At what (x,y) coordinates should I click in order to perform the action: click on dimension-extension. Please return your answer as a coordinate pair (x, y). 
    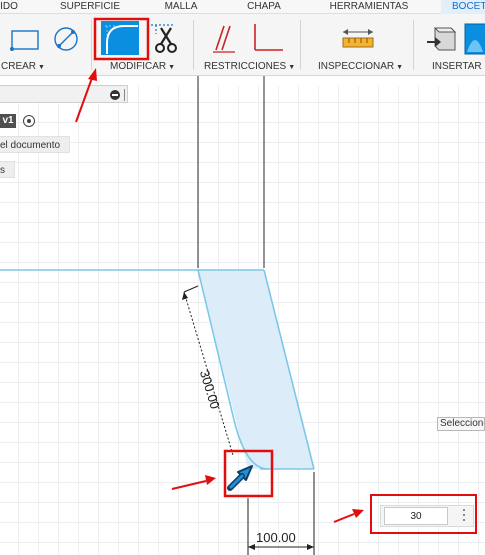
    Looking at the image, I should click on (191, 289).